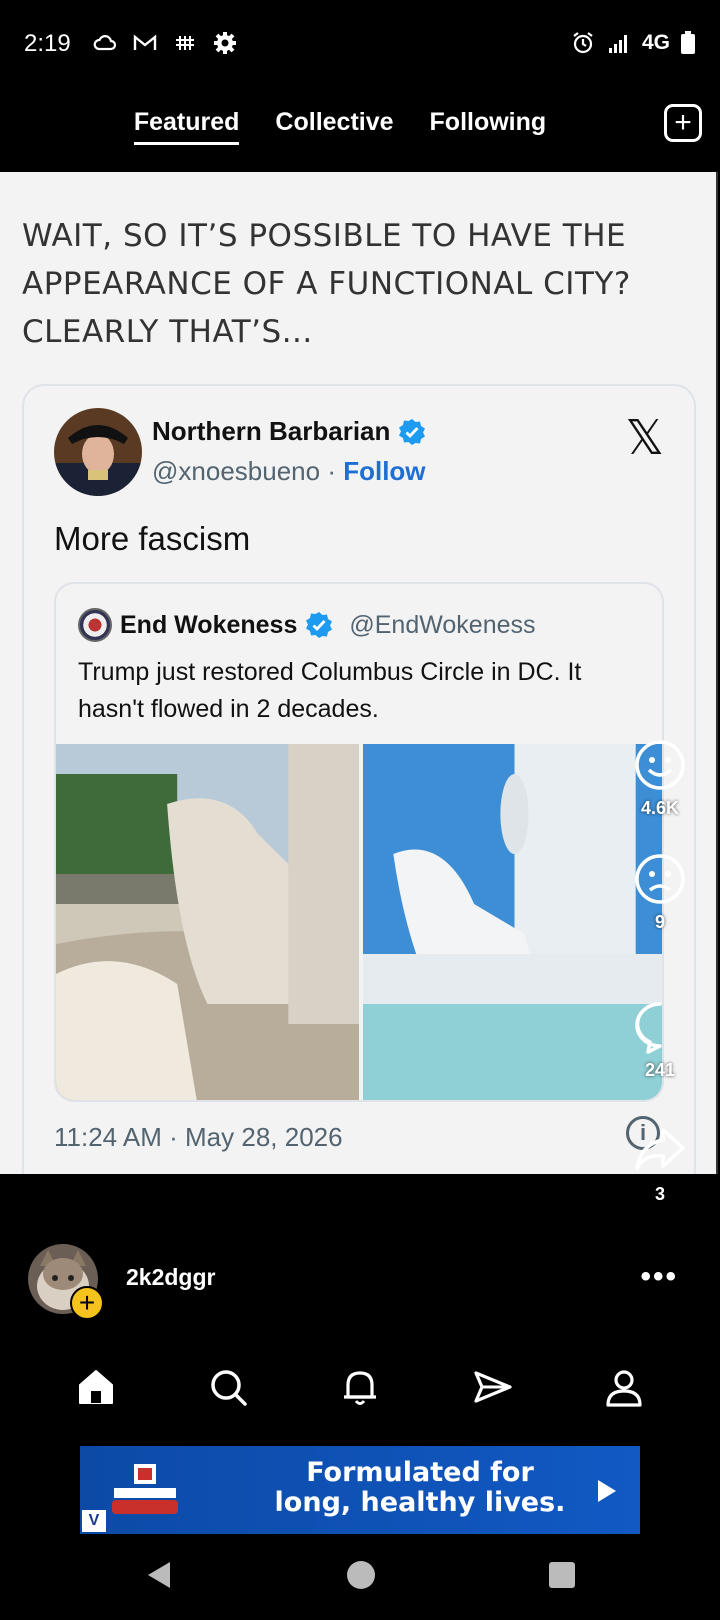  I want to click on battery-icon, so click(688, 42).